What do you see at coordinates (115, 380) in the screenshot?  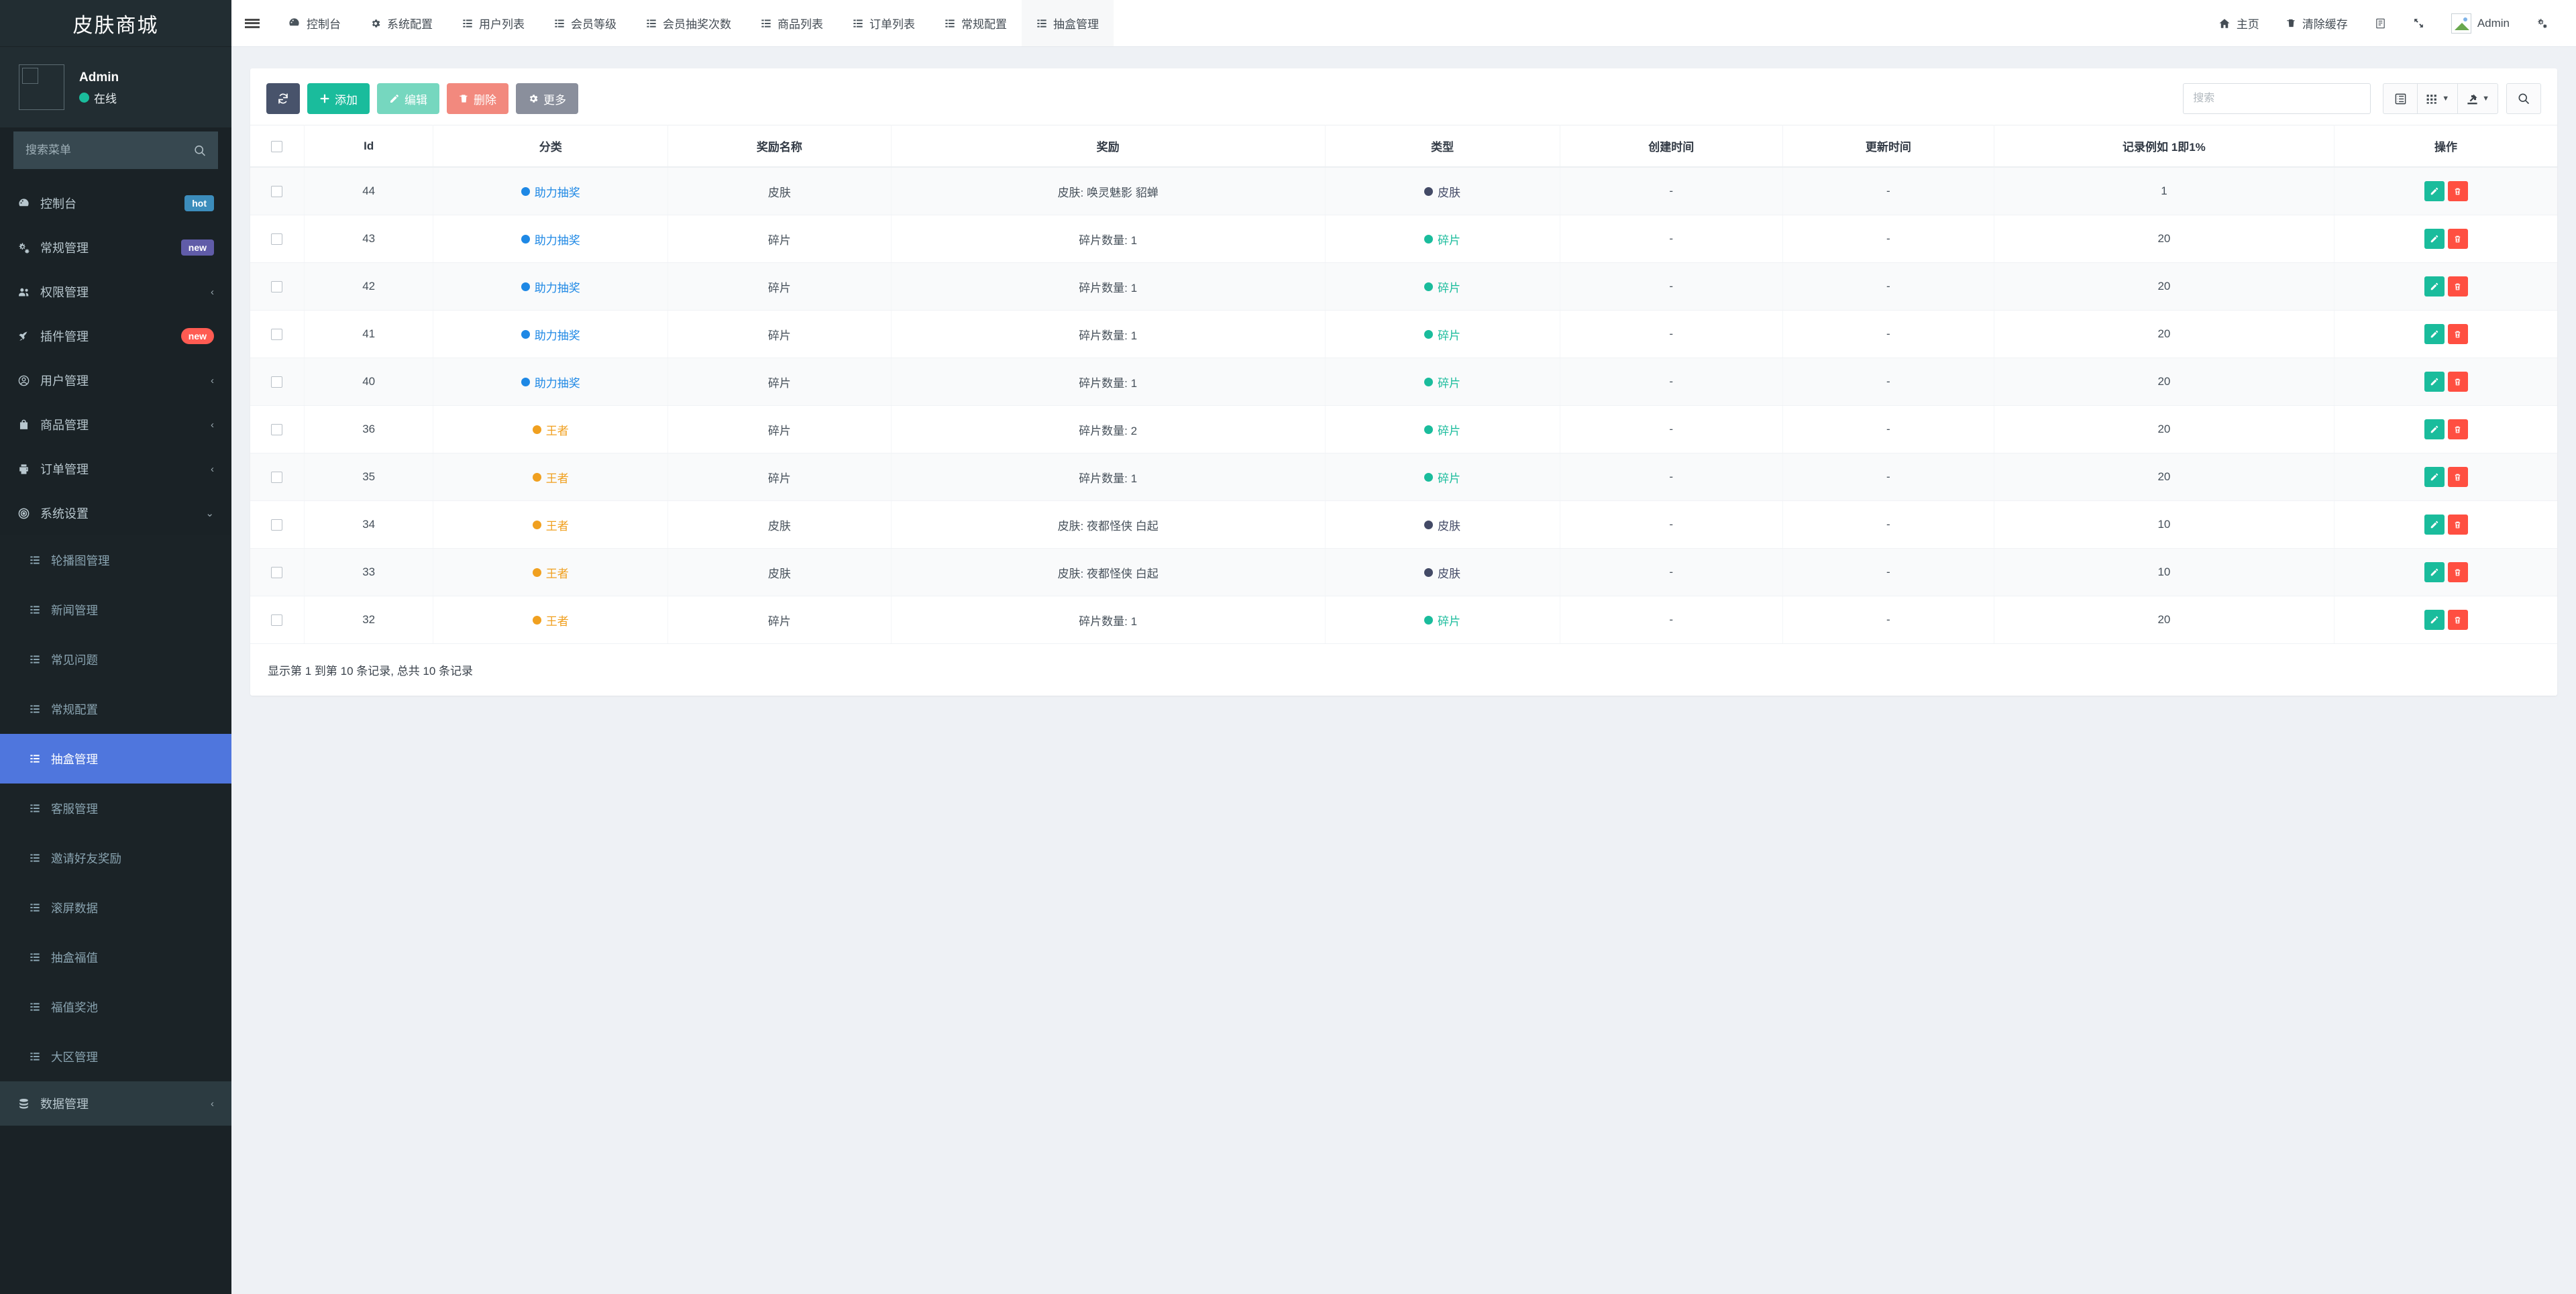 I see `sidebar-item-4: 用户管理 ‹` at bounding box center [115, 380].